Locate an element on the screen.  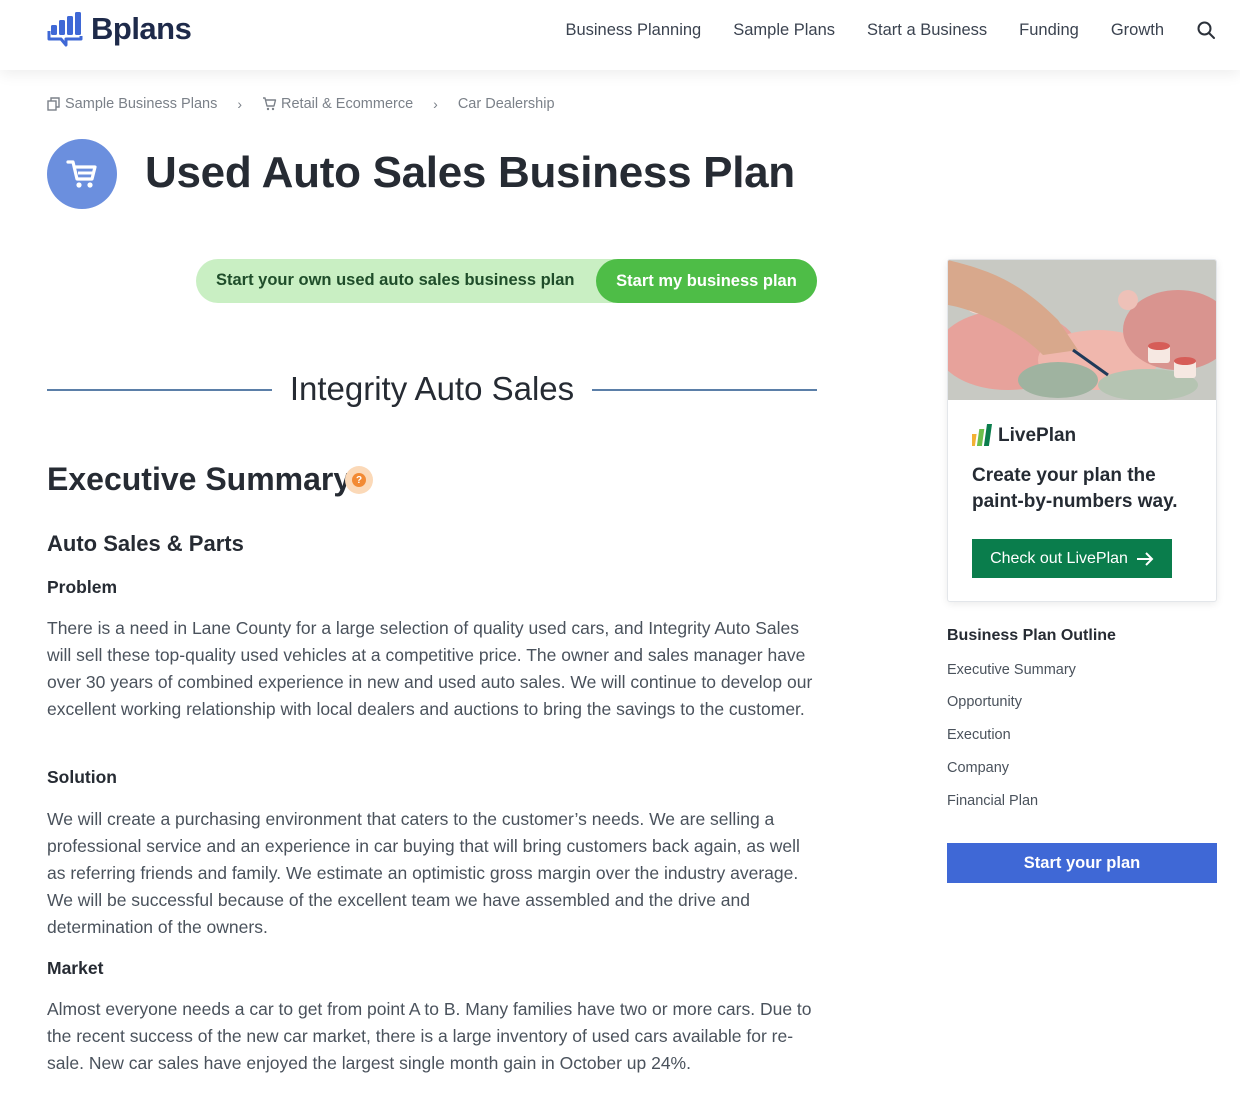
painting-image is located at coordinates (1082, 330).